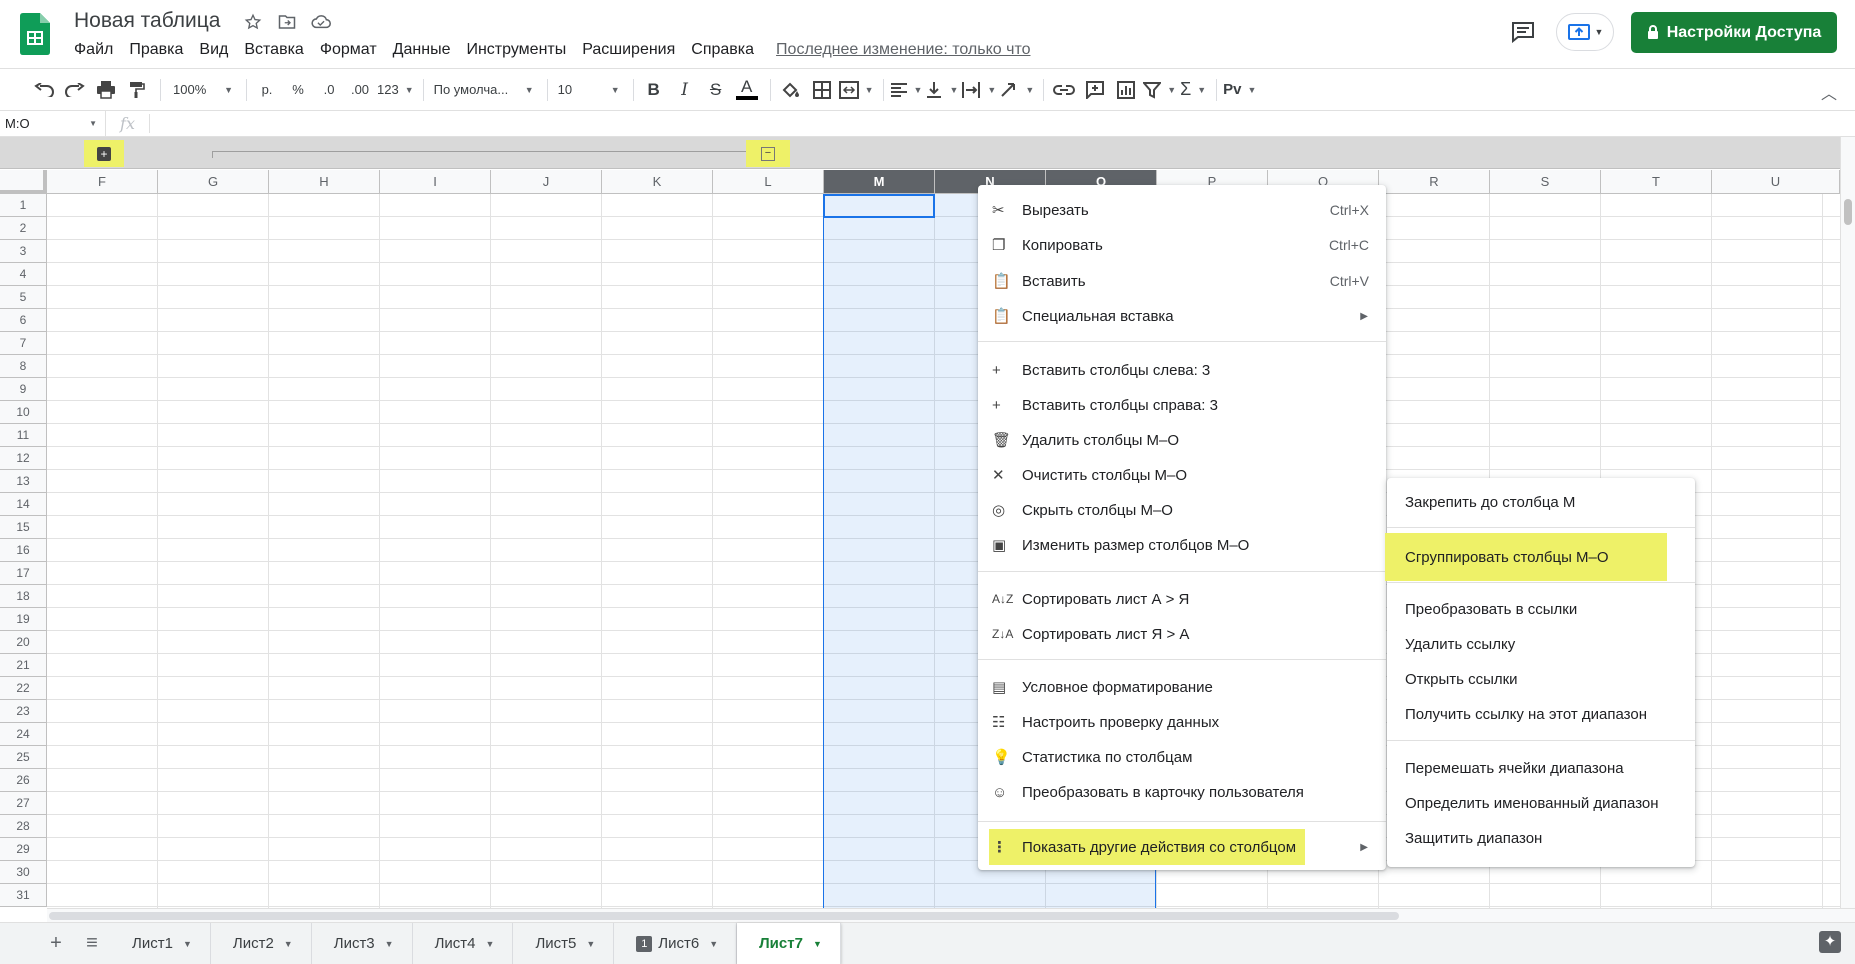 The height and width of the screenshot is (964, 1855). Describe the element at coordinates (23, 435) in the screenshot. I see `row-header-11: 11` at that location.